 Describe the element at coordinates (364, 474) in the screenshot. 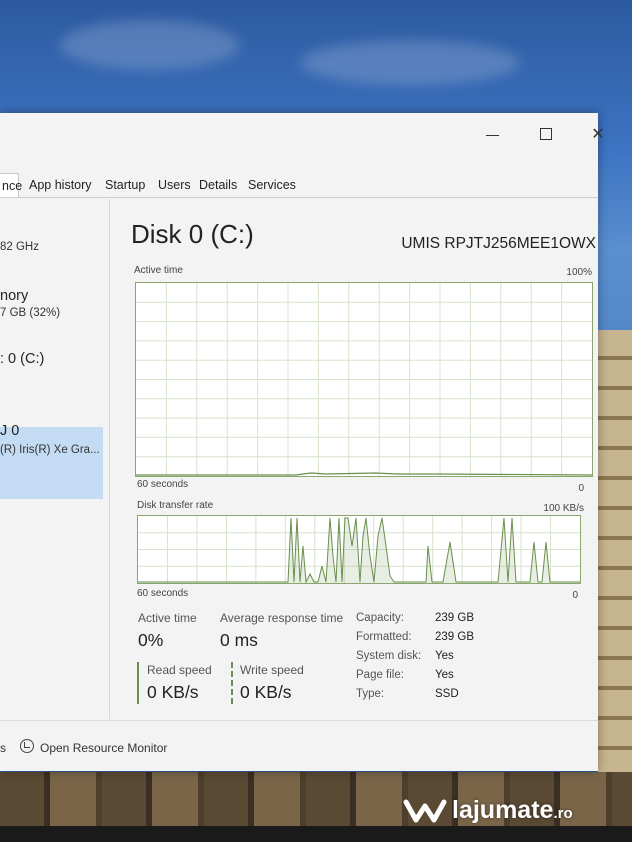

I see `active-time-trace` at that location.